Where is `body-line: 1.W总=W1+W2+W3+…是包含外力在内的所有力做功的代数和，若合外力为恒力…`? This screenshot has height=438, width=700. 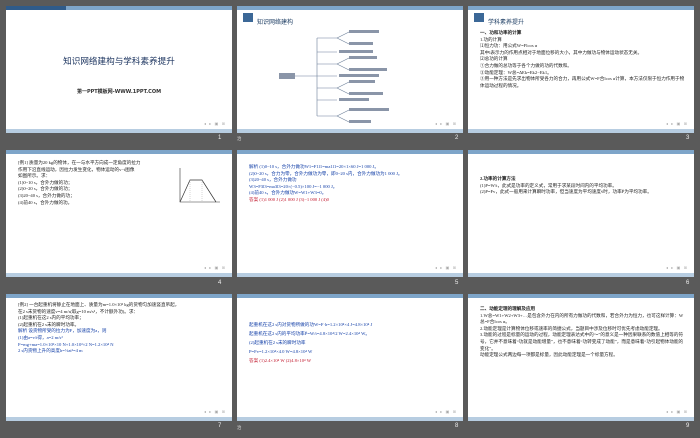 body-line: 1.W总=W1+W2+W3+…是包含外力在内的所有力做功的代数和，若合外力为恒力… is located at coordinates (582, 318).